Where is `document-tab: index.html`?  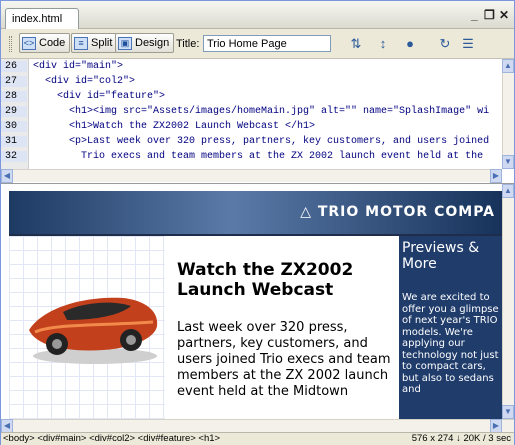 document-tab: index.html is located at coordinates (42, 18).